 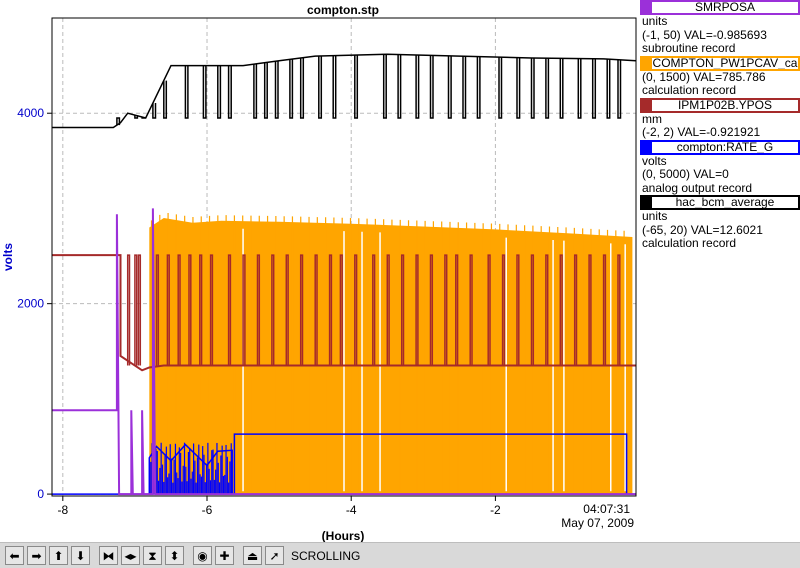 I want to click on zoom-in-horizontal-icon: ⧓, so click(x=108, y=555).